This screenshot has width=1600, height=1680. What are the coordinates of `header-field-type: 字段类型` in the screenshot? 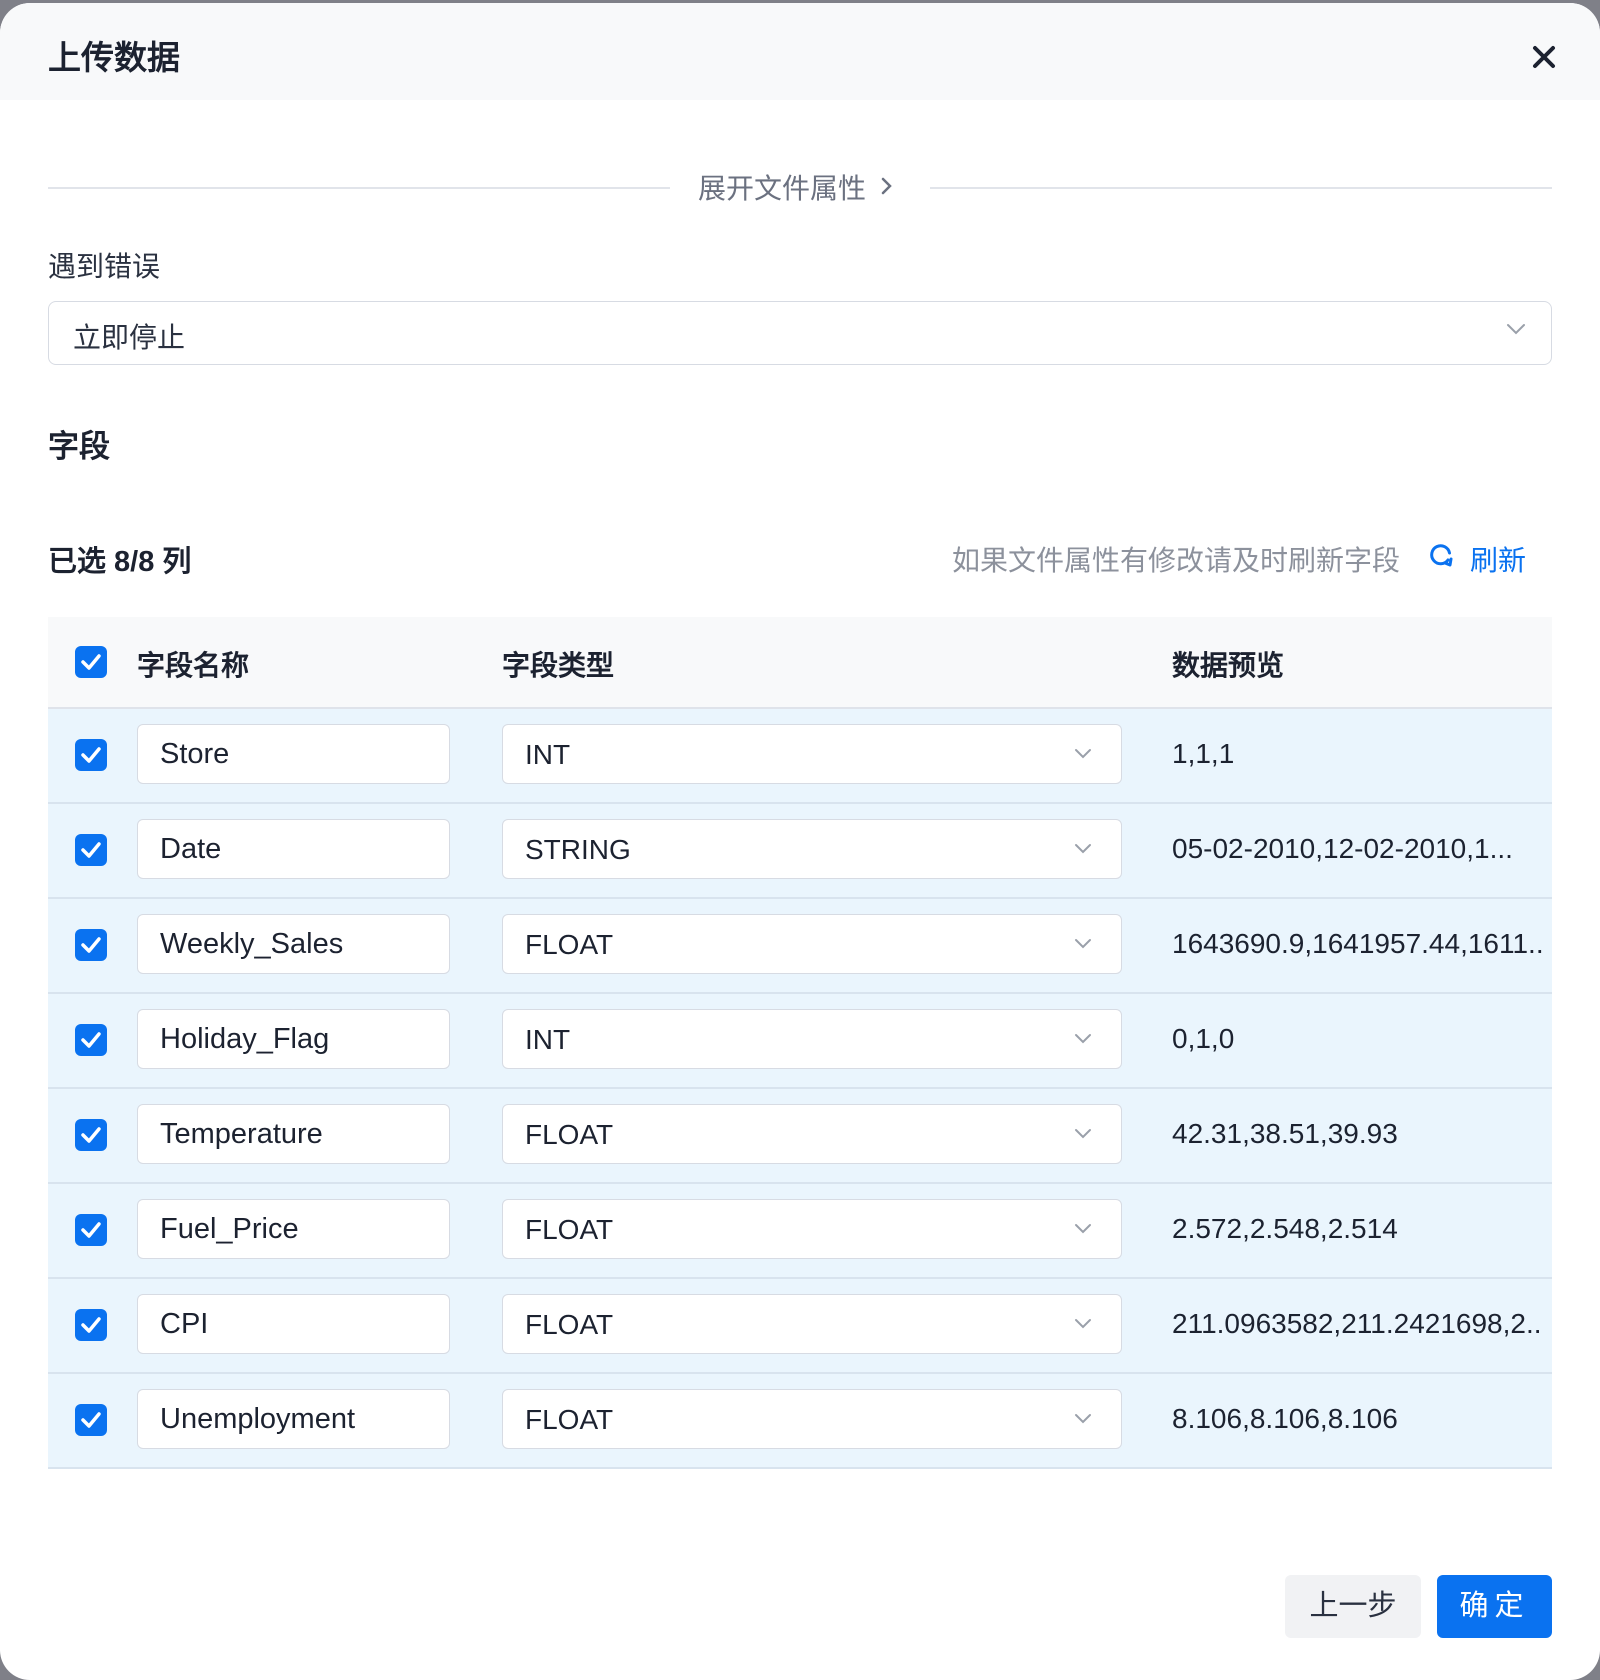 It's located at (558, 665).